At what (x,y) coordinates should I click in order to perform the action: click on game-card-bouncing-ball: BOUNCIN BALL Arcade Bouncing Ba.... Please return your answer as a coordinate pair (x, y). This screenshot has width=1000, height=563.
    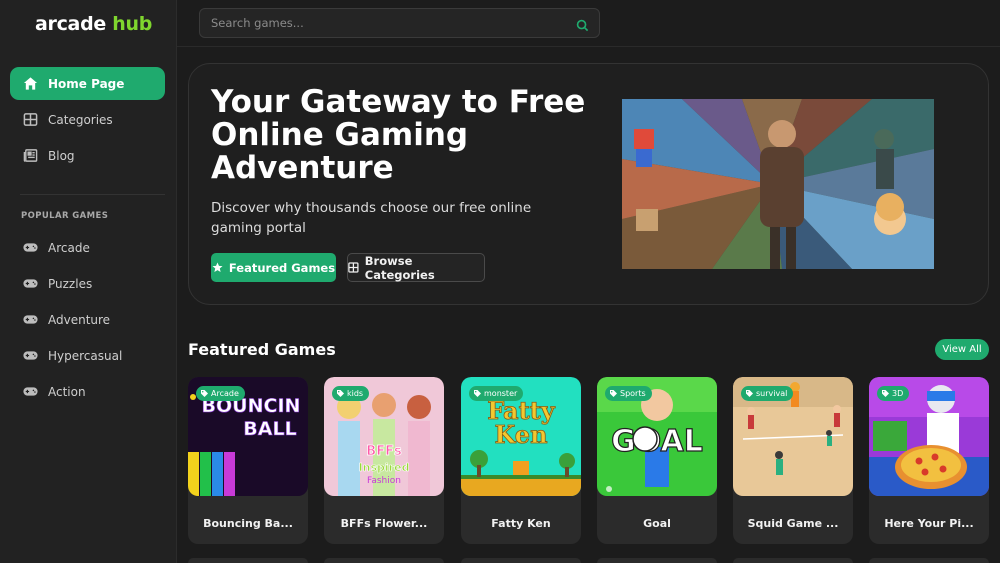
    Looking at the image, I should click on (248, 460).